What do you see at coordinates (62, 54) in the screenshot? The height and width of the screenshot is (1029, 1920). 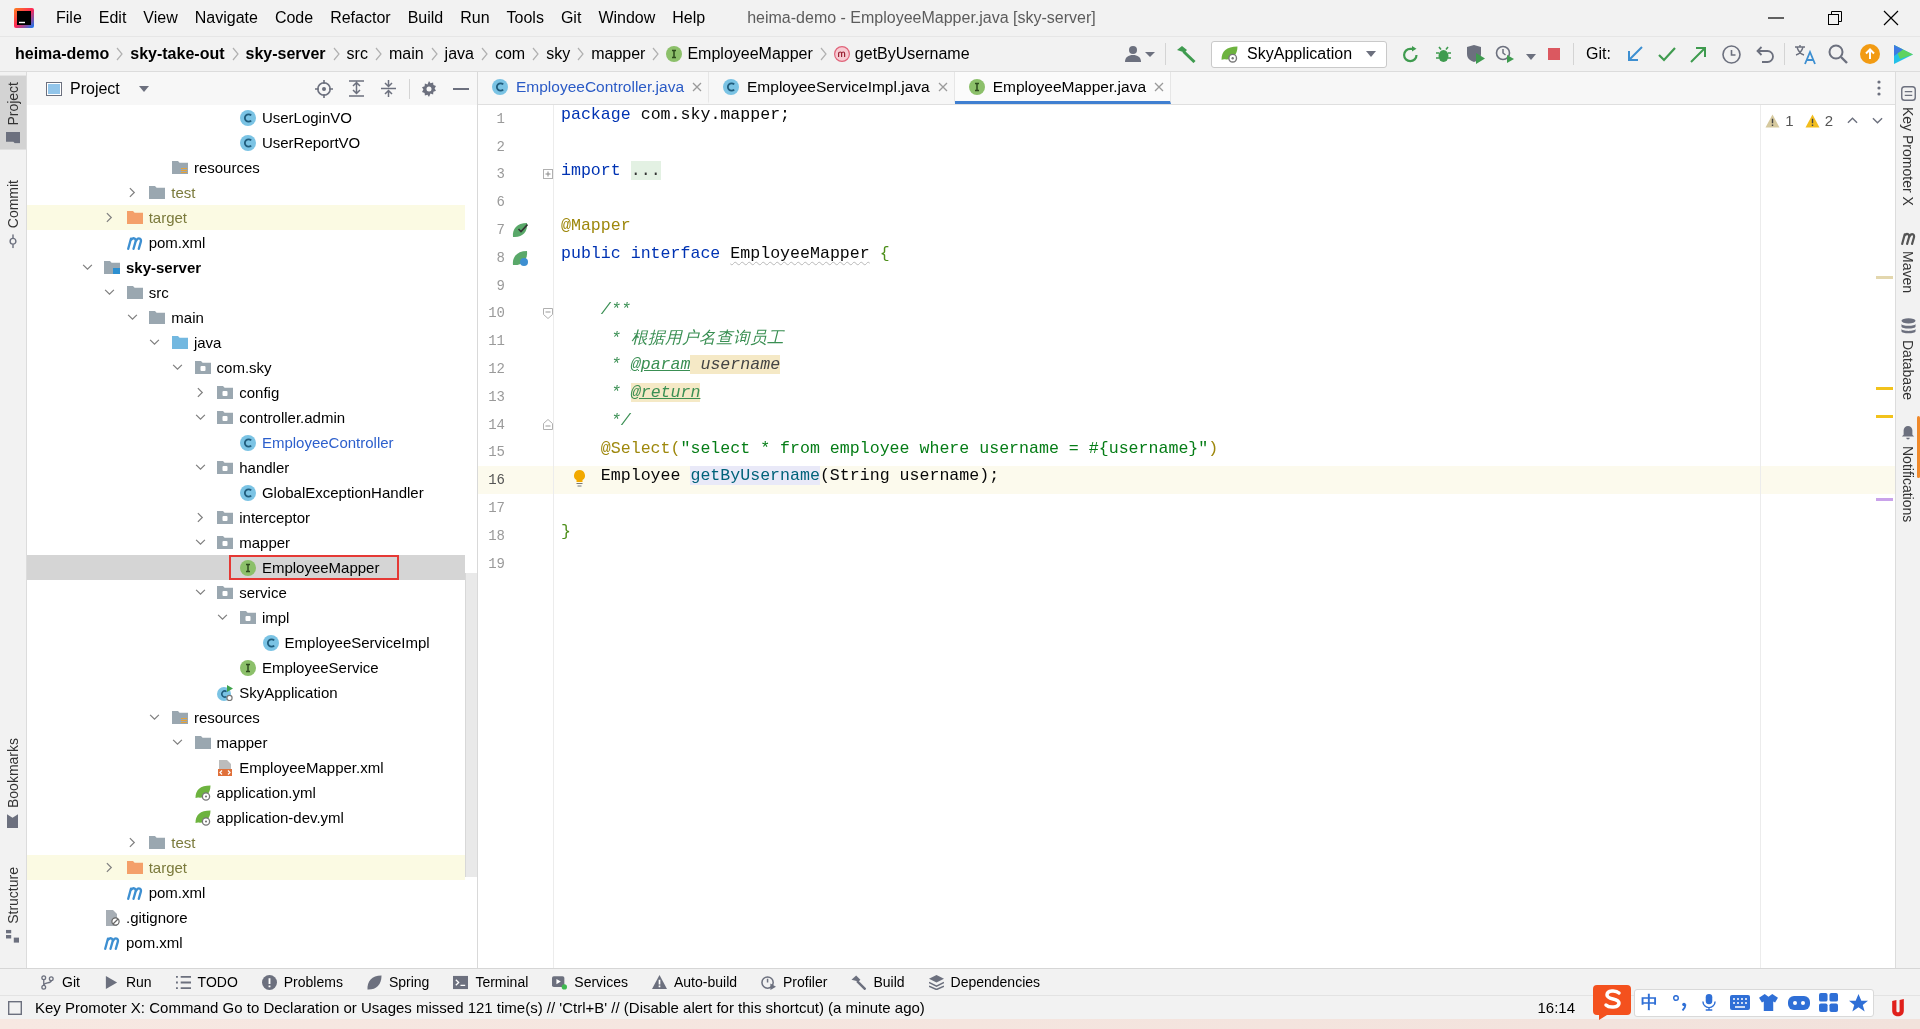 I see `breadcrumb: heima-demo` at bounding box center [62, 54].